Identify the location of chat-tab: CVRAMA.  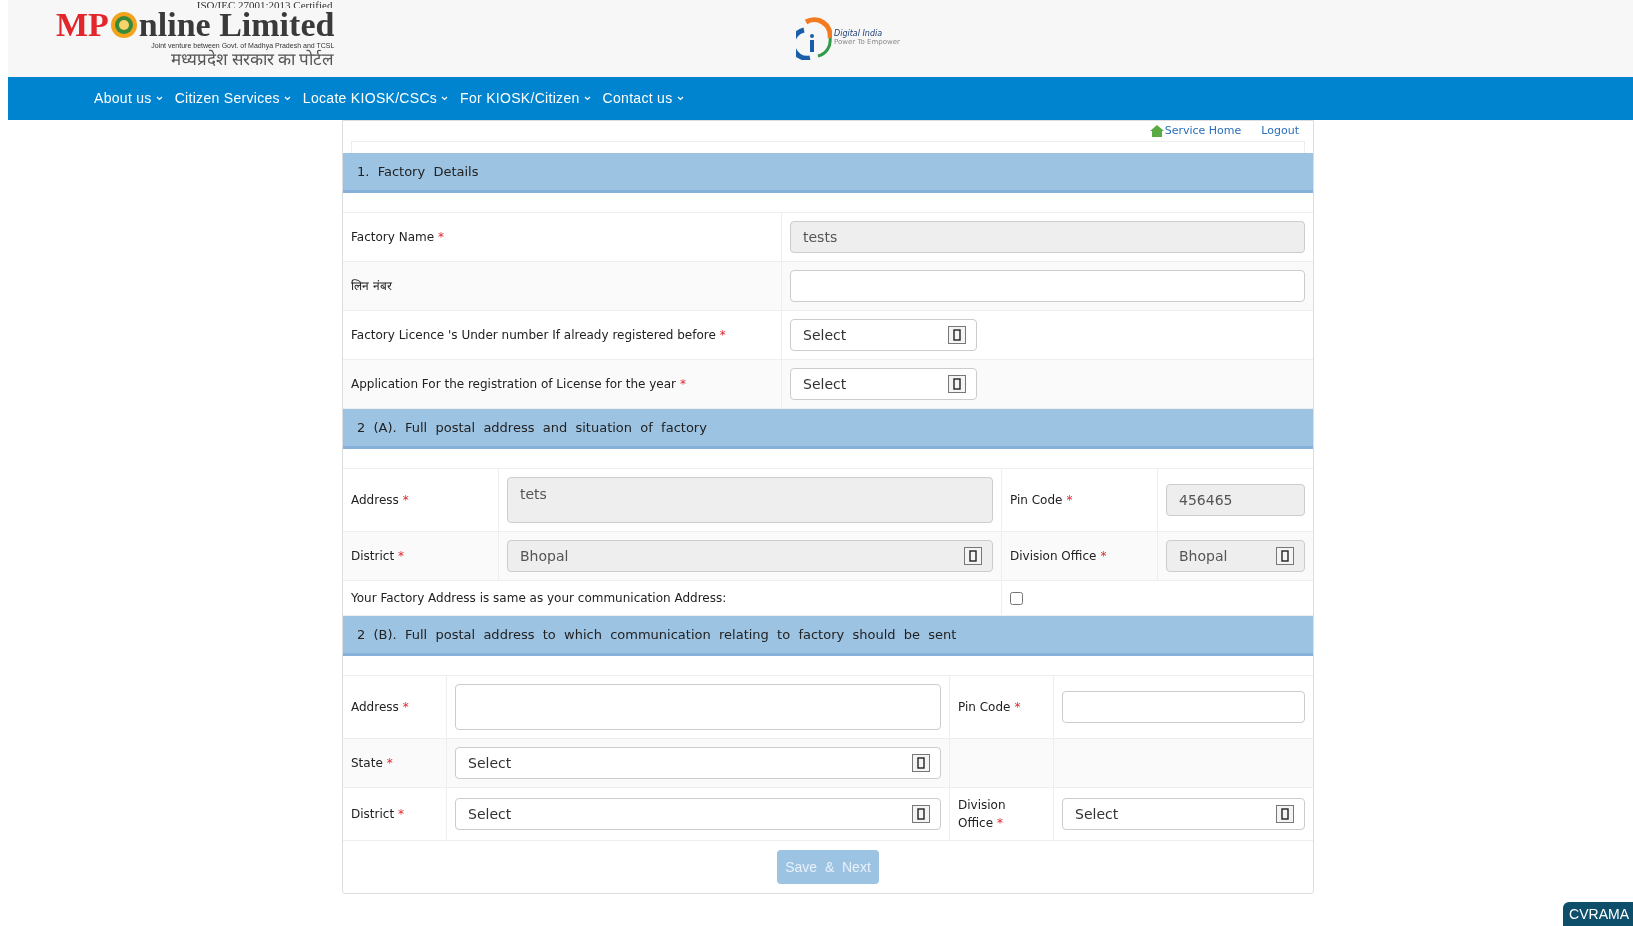
(1598, 914).